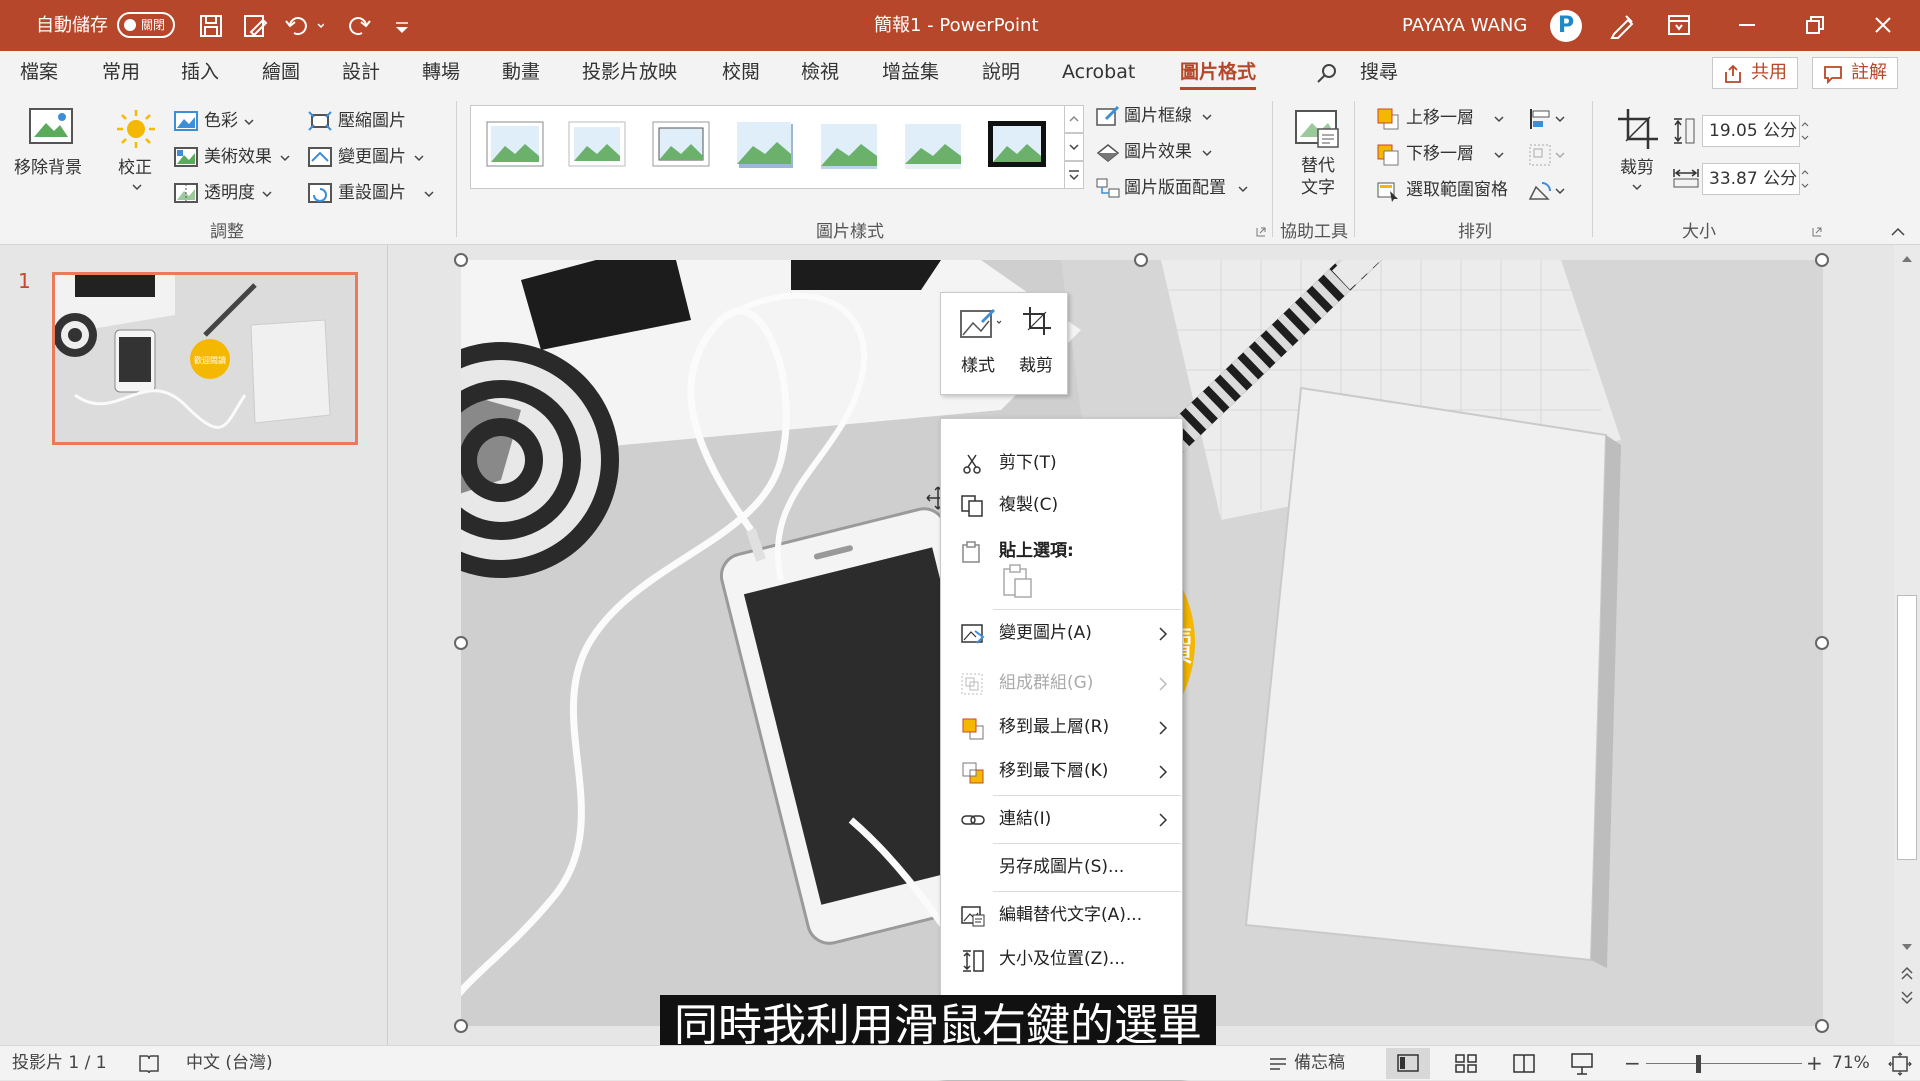 Image resolution: width=1920 pixels, height=1081 pixels. What do you see at coordinates (1440, 154) in the screenshot?
I see `send-backward-button: 下移一層` at bounding box center [1440, 154].